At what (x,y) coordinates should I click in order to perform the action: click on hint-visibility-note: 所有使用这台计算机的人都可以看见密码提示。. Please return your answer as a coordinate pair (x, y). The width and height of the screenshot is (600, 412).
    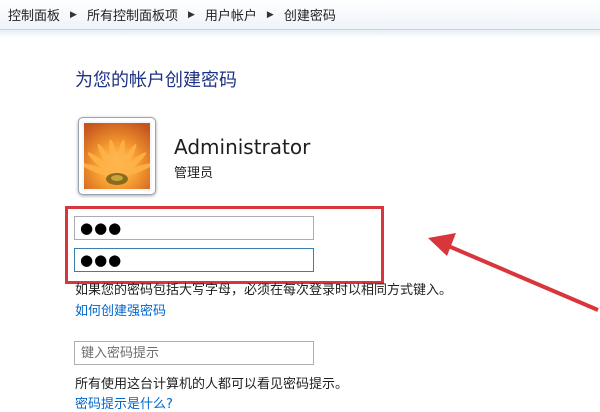
    Looking at the image, I should click on (212, 384).